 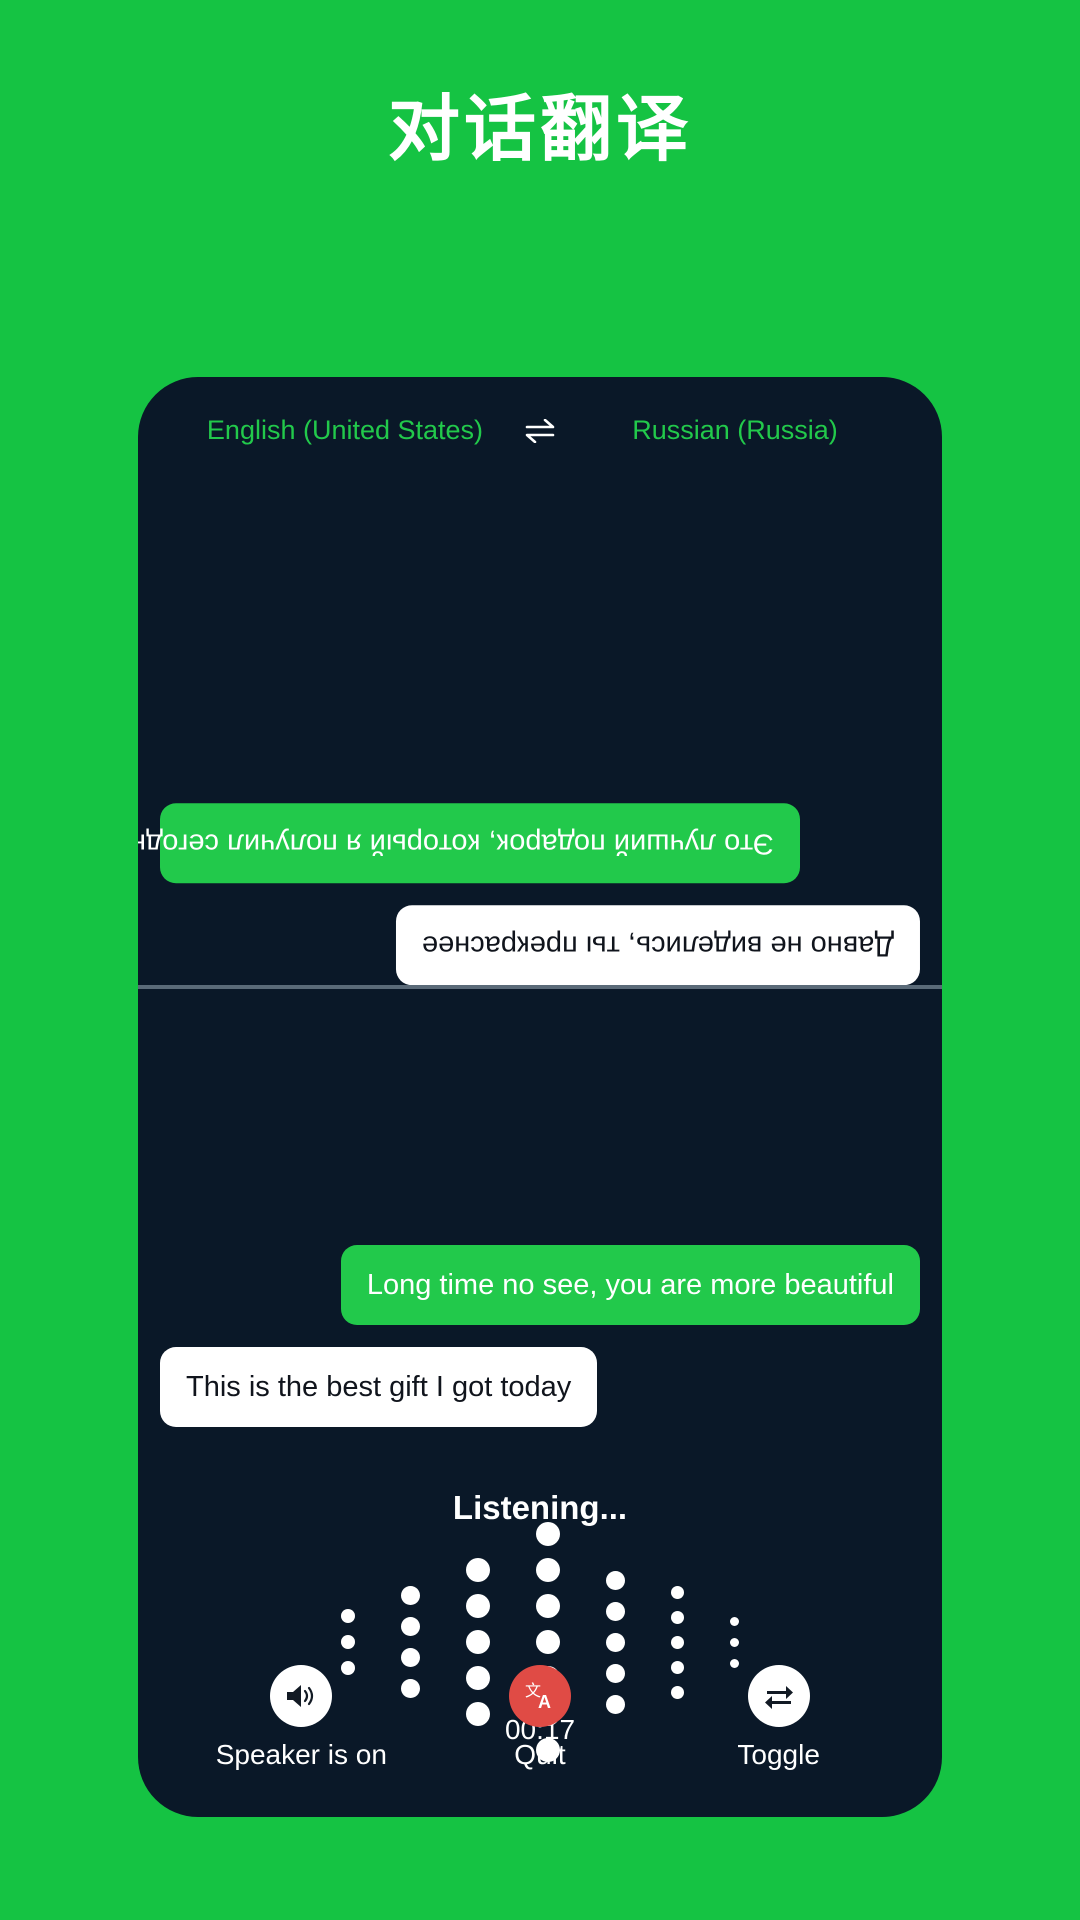 I want to click on control-bar: Speaker is on 文 A Quit Toggle, so click(x=540, y=1718).